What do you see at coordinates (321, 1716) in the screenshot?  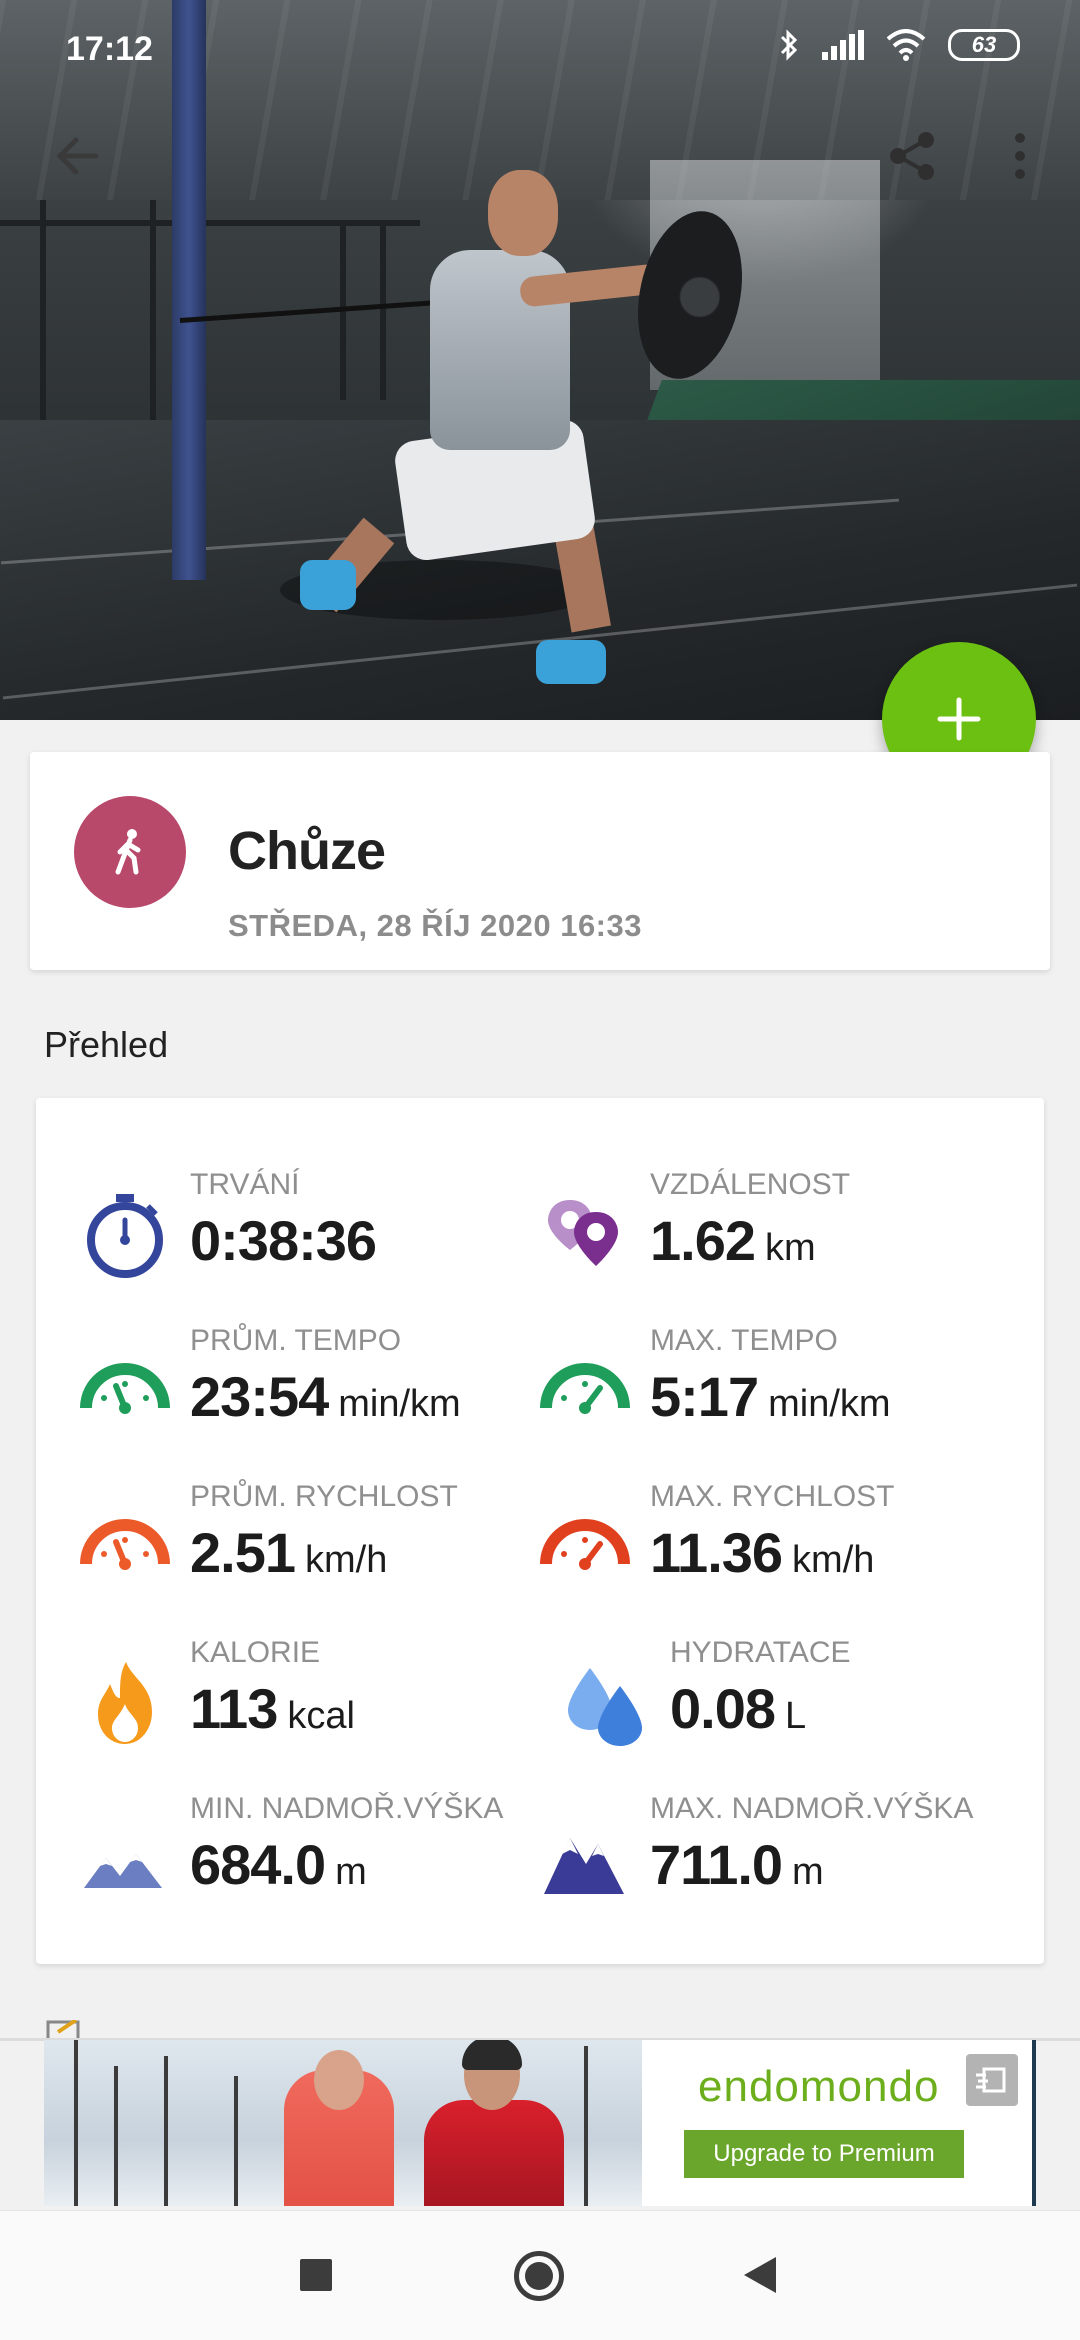 I see `stat-unit: kcal` at bounding box center [321, 1716].